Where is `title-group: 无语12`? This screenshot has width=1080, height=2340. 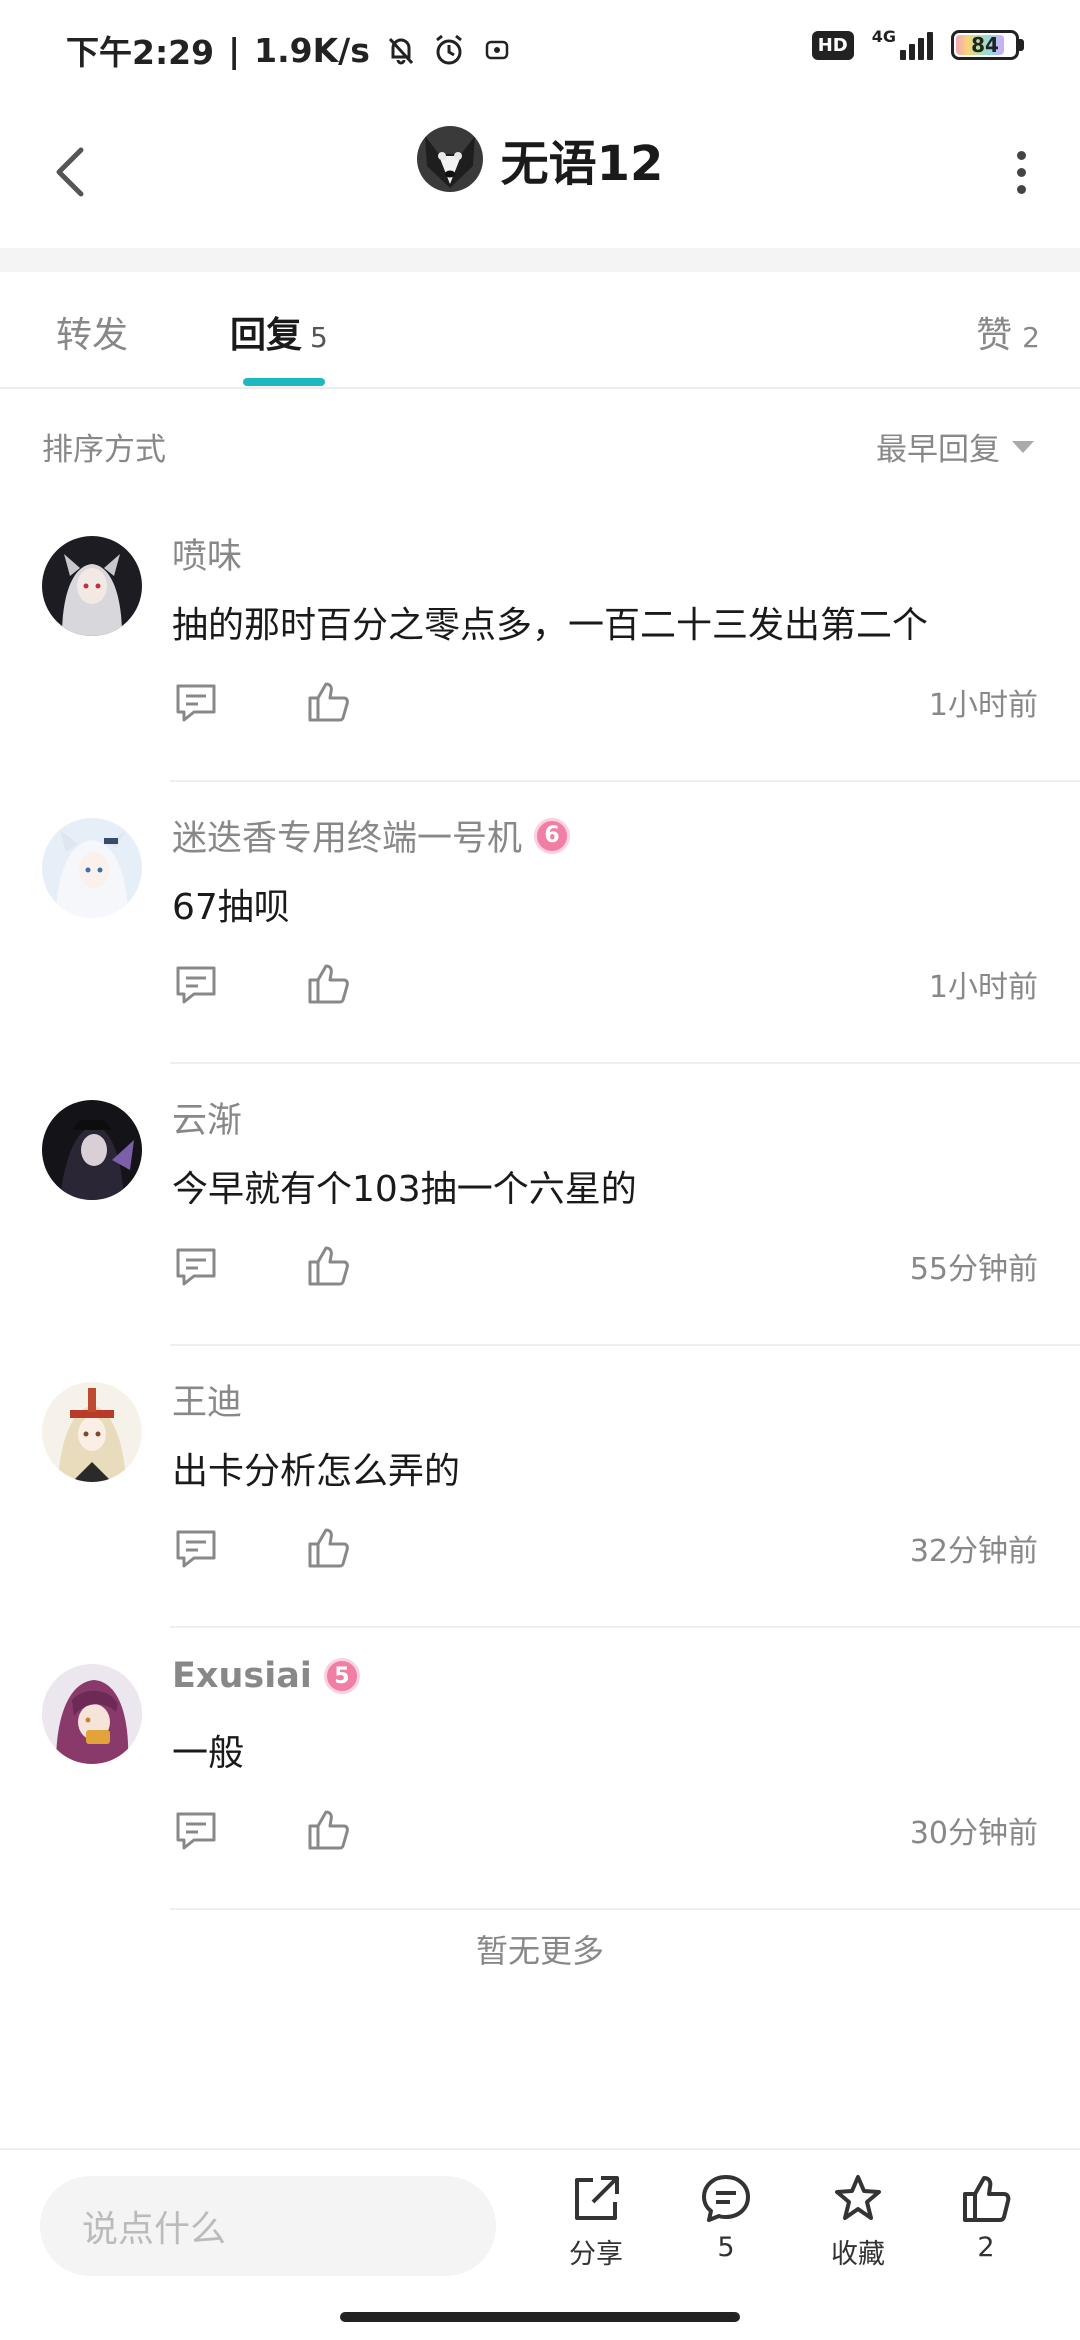 title-group: 无语12 is located at coordinates (540, 159).